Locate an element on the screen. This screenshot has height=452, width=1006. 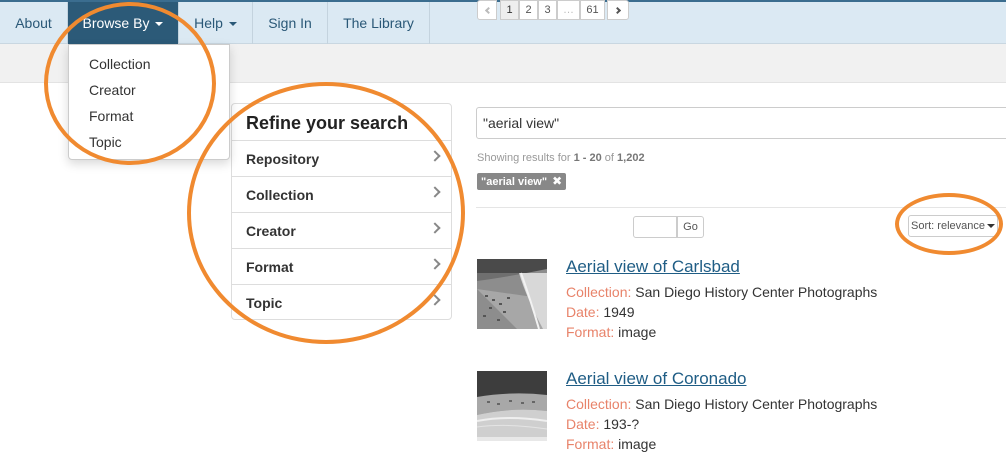
next-page-button is located at coordinates (618, 10).